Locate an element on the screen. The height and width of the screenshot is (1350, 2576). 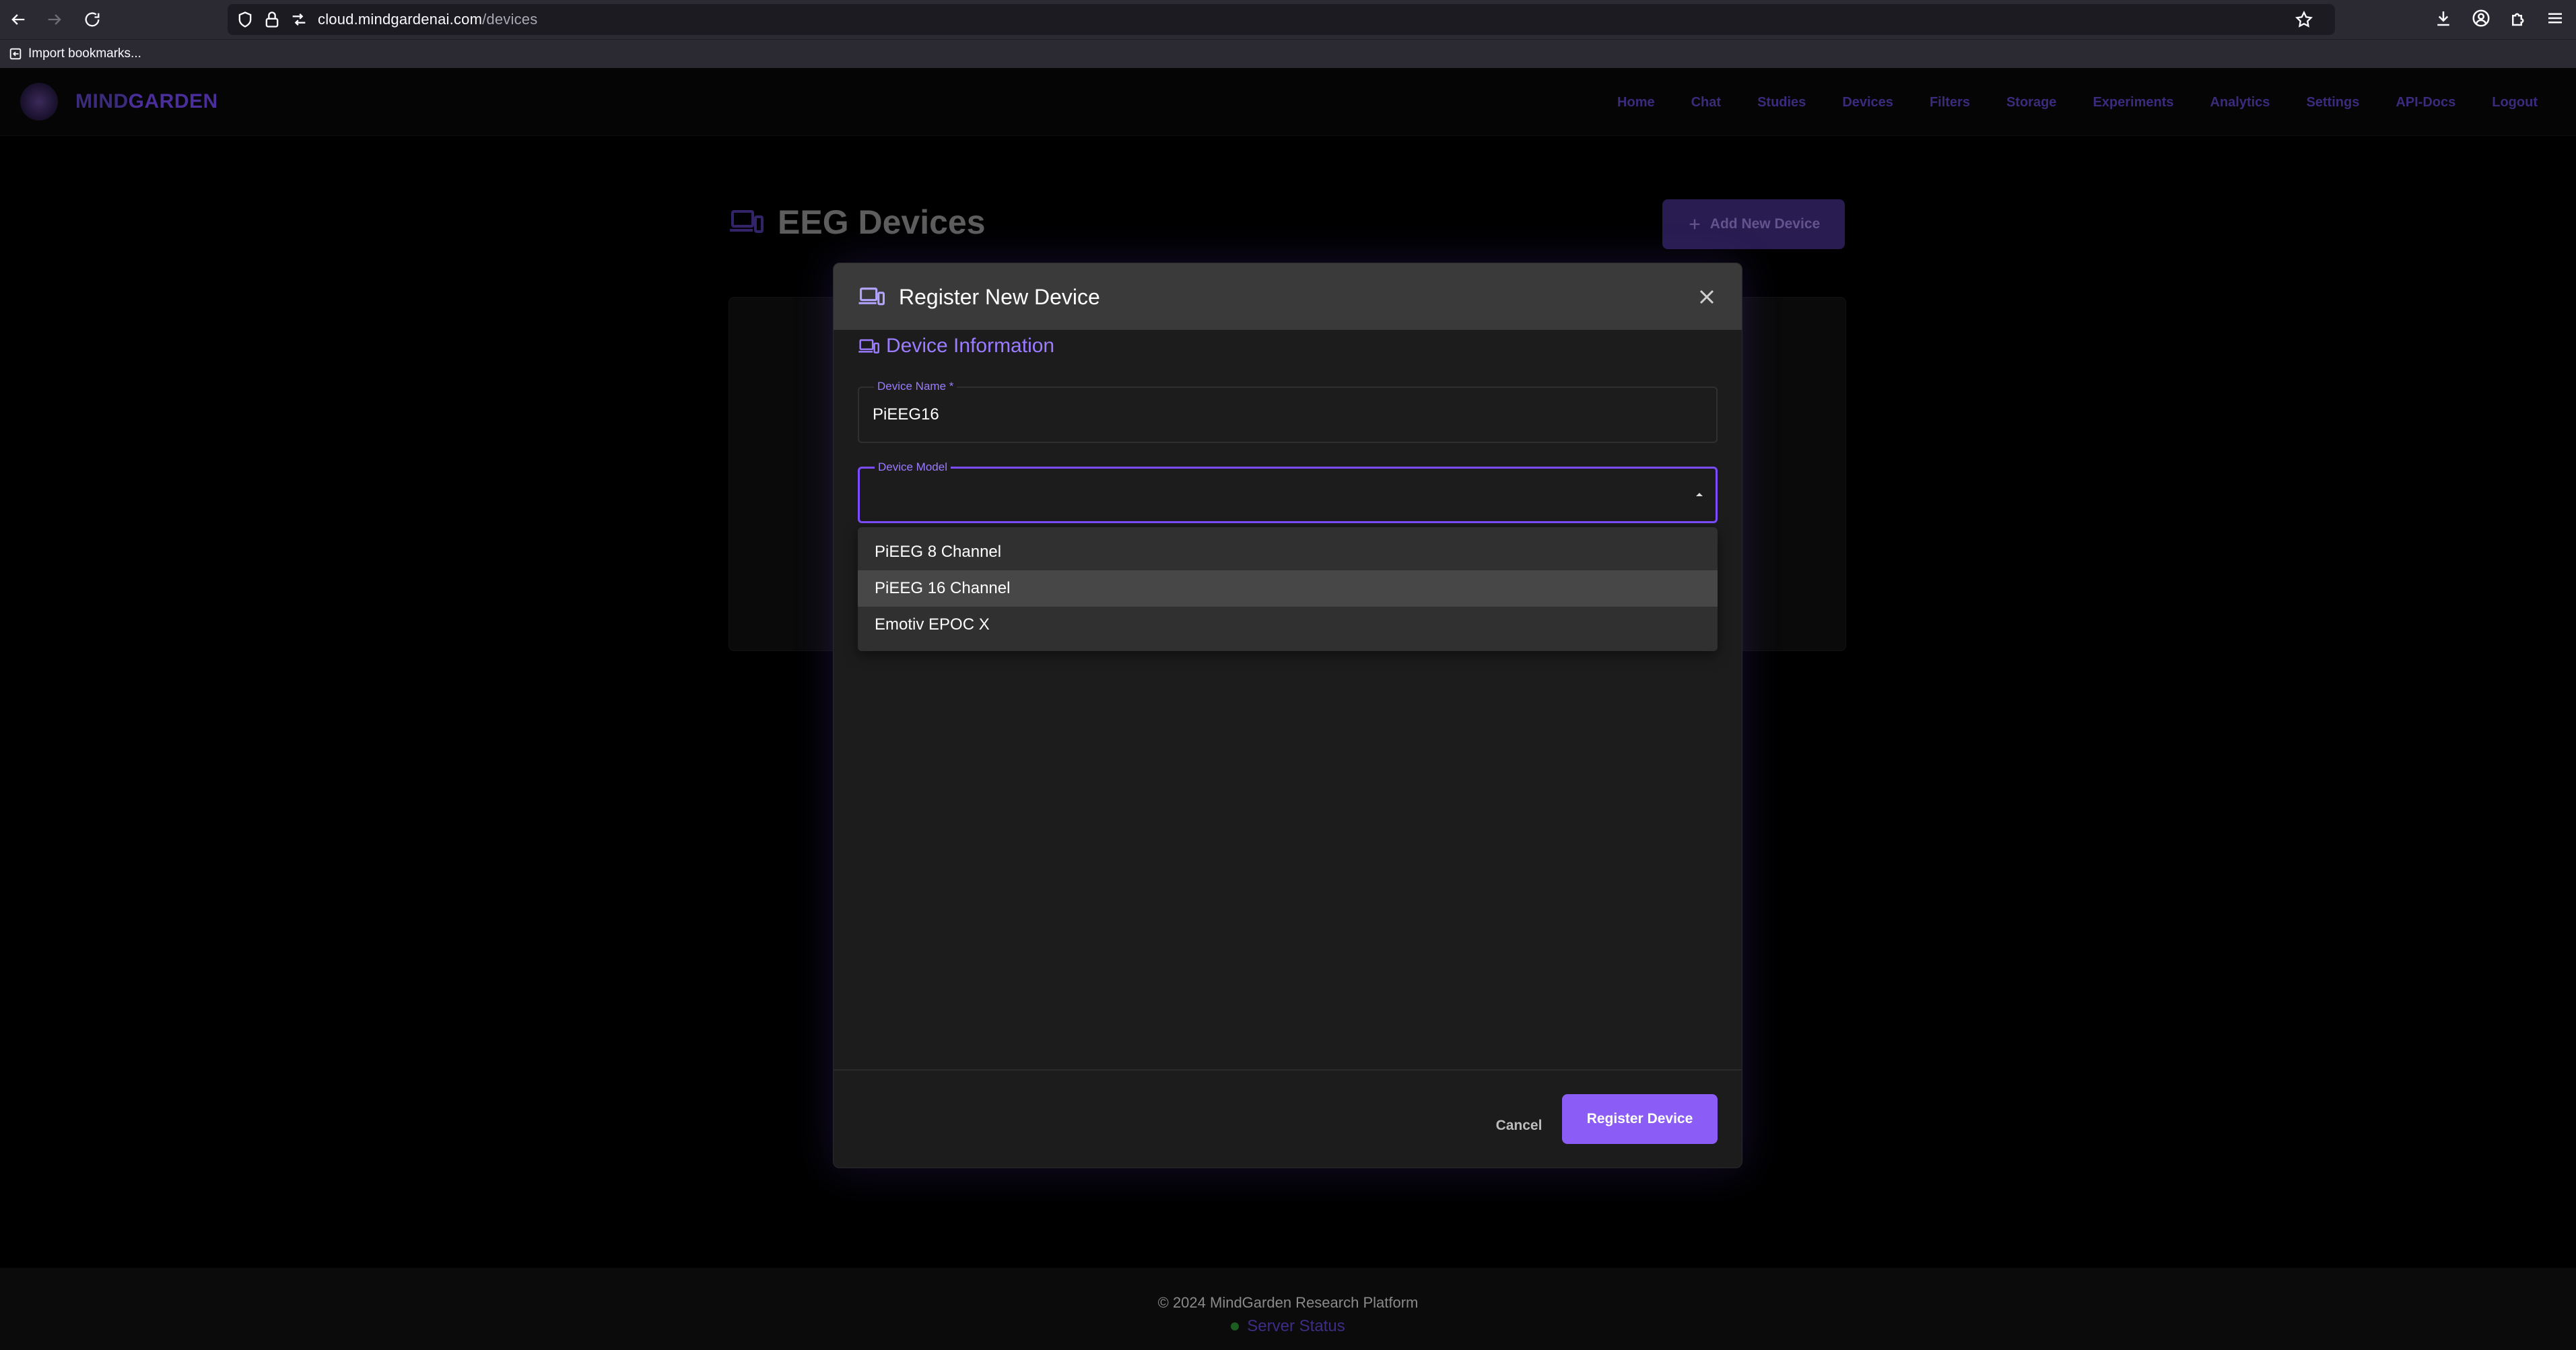
back-button is located at coordinates (18, 19).